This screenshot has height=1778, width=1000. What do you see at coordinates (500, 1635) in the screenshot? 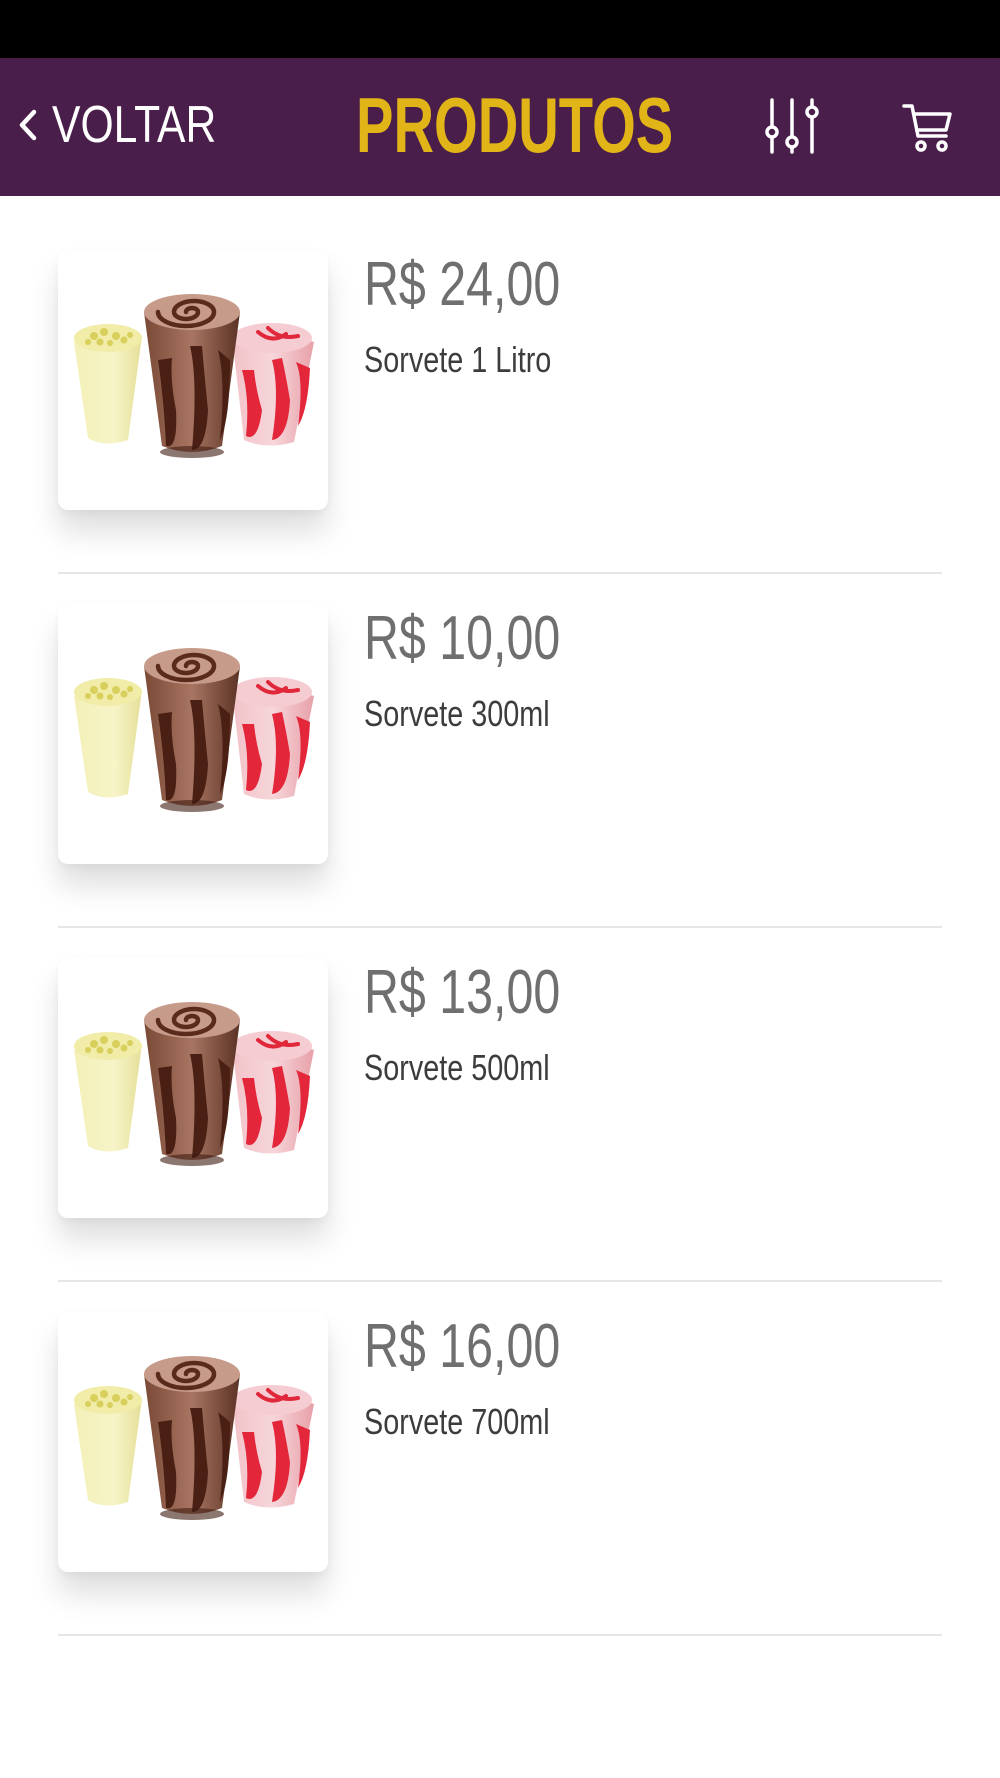
I see `divider` at bounding box center [500, 1635].